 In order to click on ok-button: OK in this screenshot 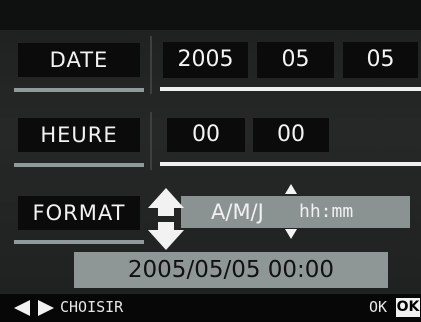, I will do `click(408, 307)`.